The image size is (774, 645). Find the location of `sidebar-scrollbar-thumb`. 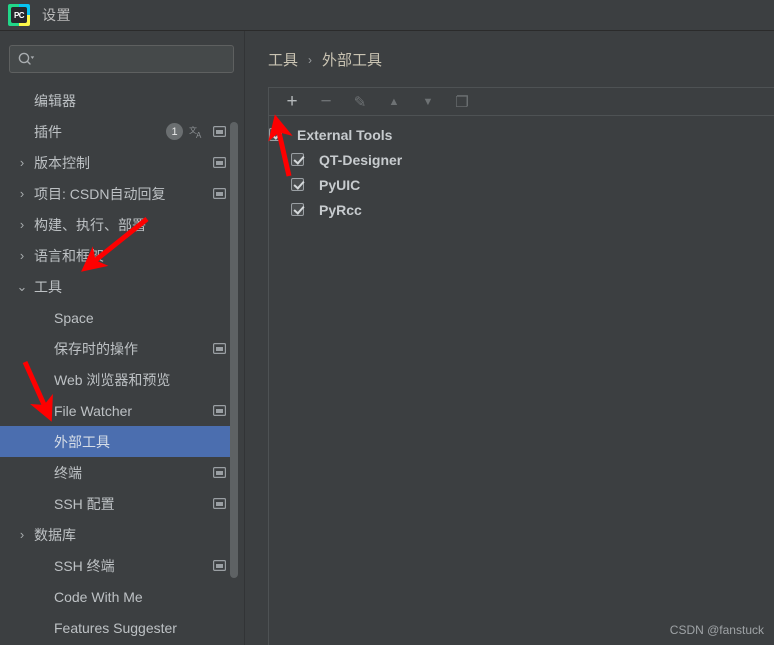

sidebar-scrollbar-thumb is located at coordinates (234, 350).